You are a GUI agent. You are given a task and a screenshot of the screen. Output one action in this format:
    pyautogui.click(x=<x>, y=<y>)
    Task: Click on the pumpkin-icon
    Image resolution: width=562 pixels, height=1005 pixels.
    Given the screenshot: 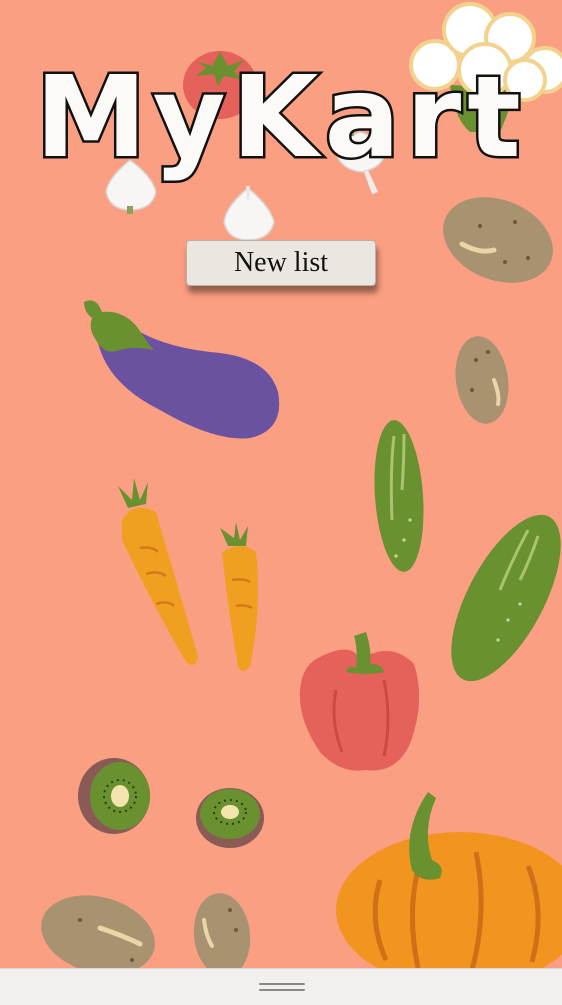 What is the action you would take?
    pyautogui.click(x=449, y=890)
    